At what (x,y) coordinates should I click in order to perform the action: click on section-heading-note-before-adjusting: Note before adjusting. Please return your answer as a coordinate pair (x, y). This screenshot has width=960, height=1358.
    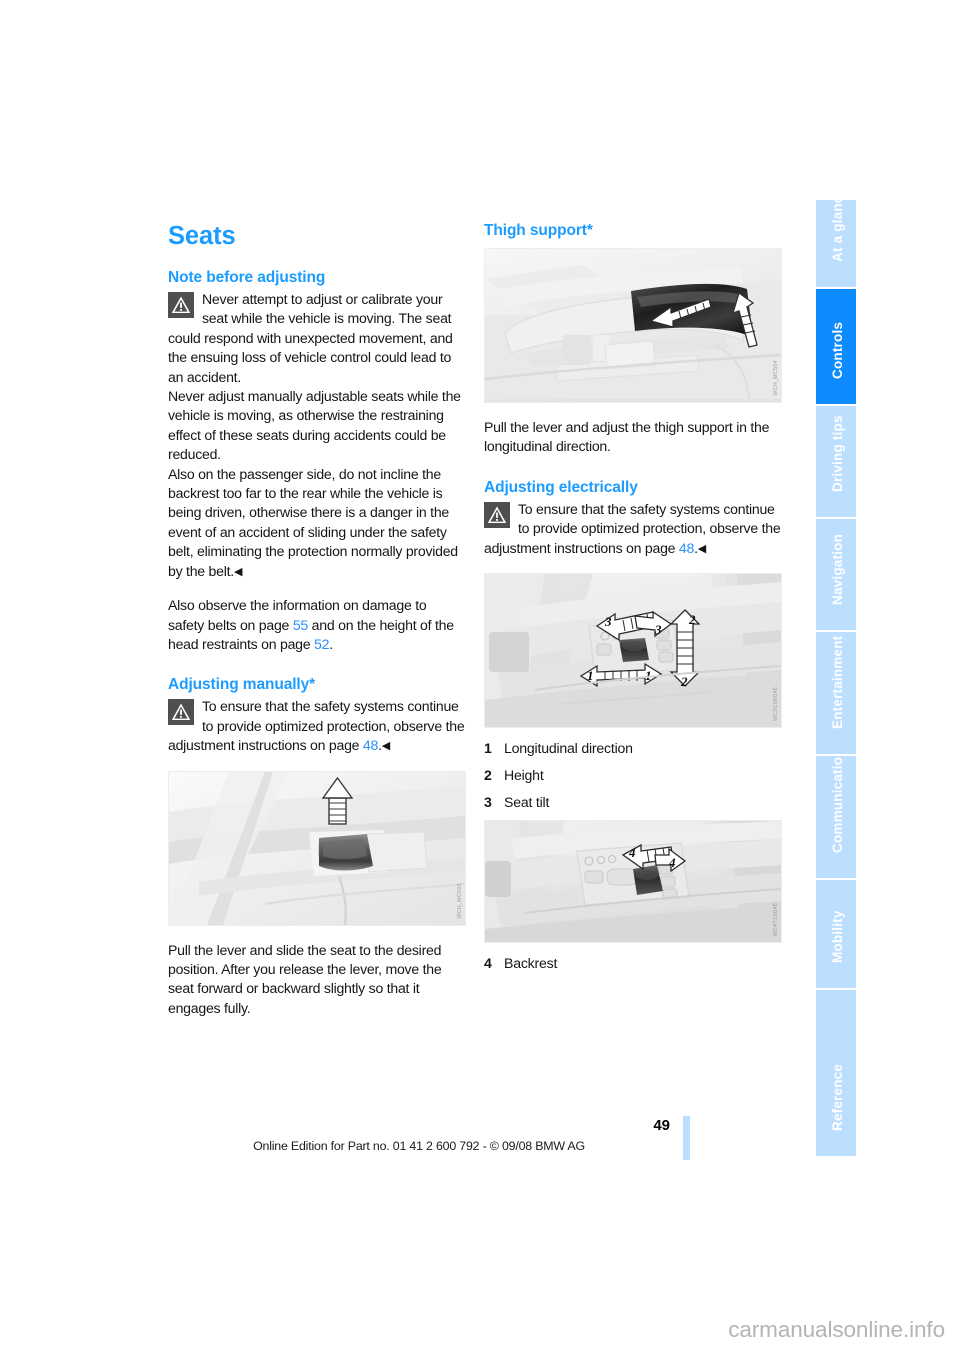
    Looking at the image, I should click on (247, 277).